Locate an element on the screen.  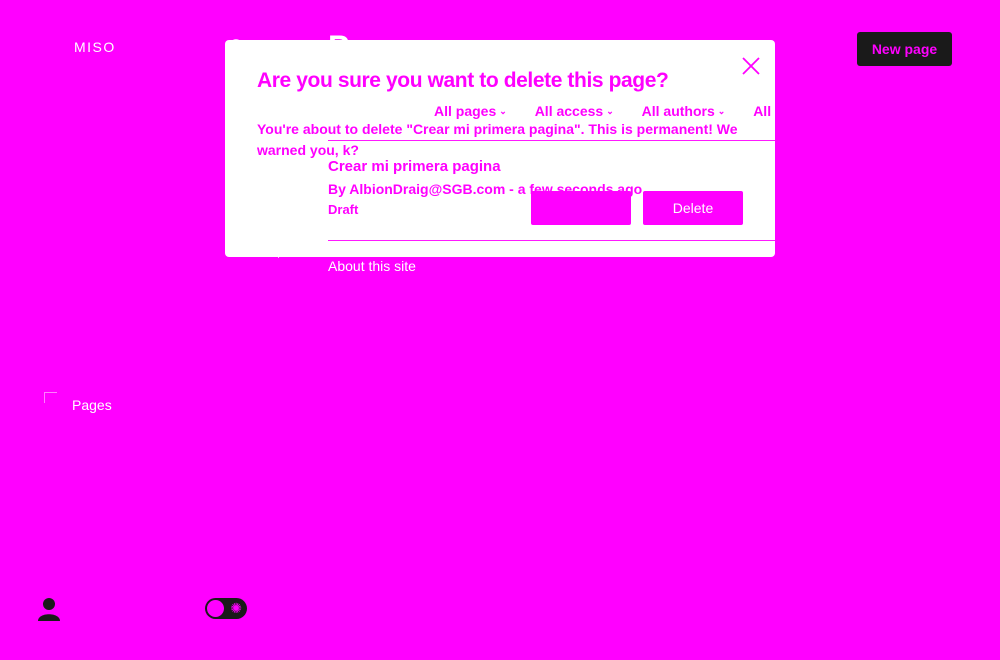
pages-icon is located at coordinates (50, 397).